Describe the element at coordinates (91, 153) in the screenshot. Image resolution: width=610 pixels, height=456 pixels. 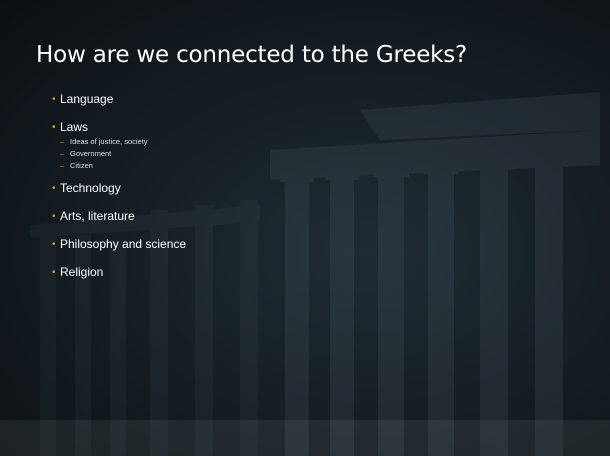
I see `sub-bullet-text: Government` at that location.